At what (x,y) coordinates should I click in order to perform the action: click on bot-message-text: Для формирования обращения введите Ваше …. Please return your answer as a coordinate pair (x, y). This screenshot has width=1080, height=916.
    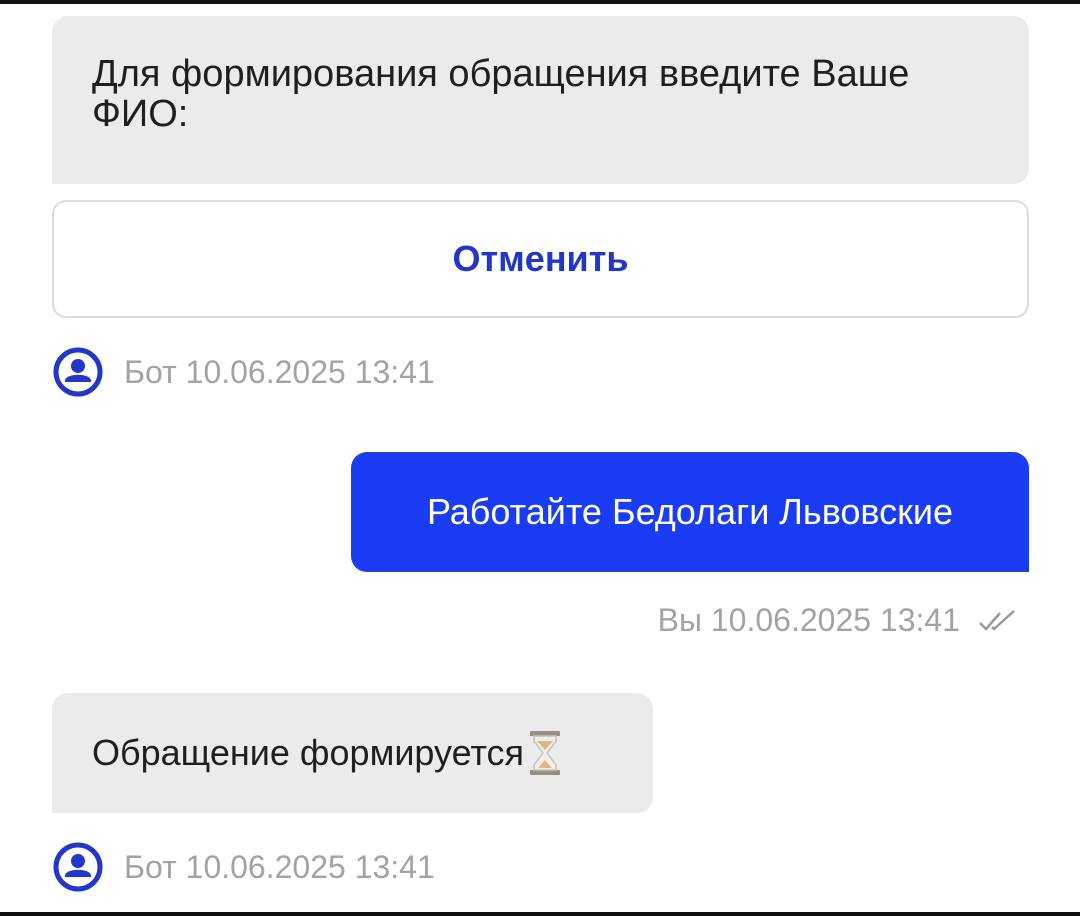
    Looking at the image, I should click on (501, 94).